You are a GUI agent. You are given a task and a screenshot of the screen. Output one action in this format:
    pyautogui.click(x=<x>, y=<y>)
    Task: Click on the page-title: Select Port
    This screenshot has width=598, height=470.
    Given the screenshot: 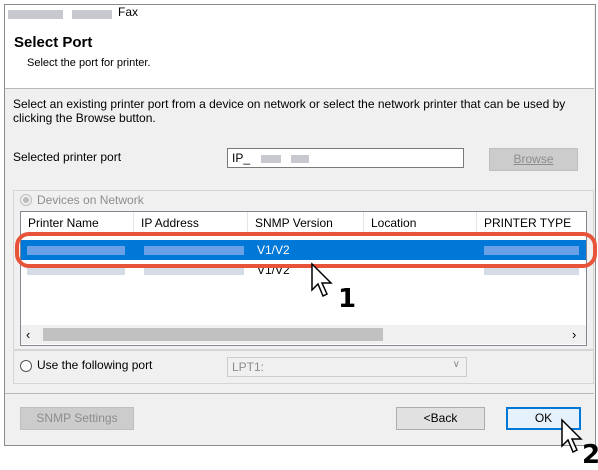 What is the action you would take?
    pyautogui.click(x=53, y=42)
    